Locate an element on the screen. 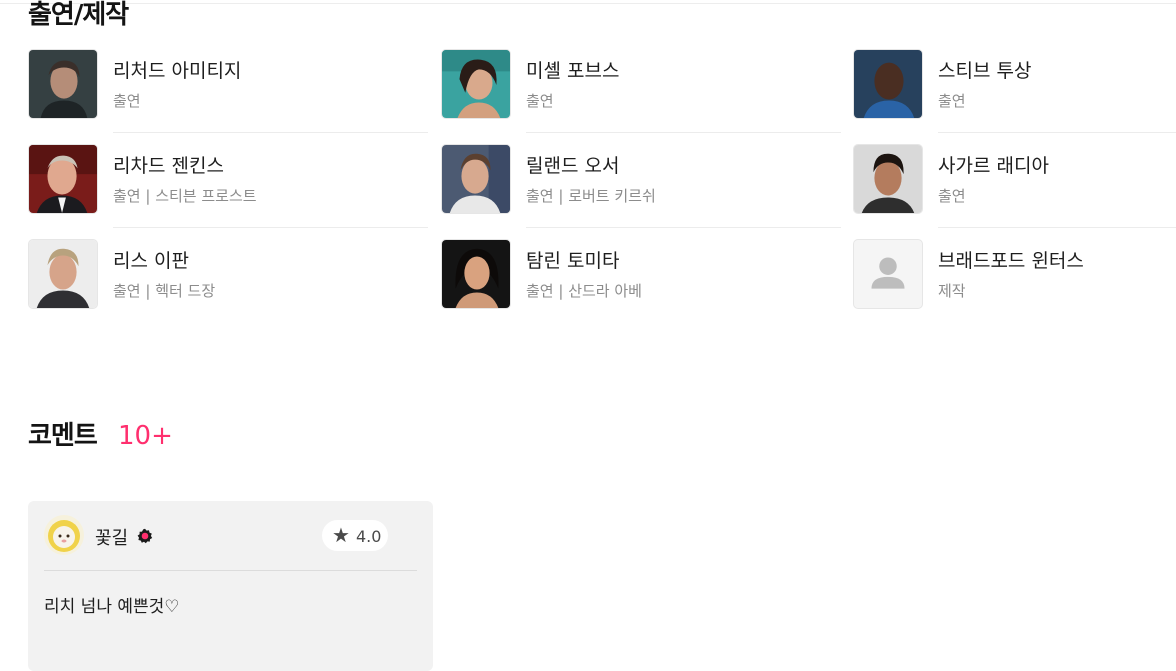 This screenshot has width=1176, height=671. top-divider is located at coordinates (588, 3).